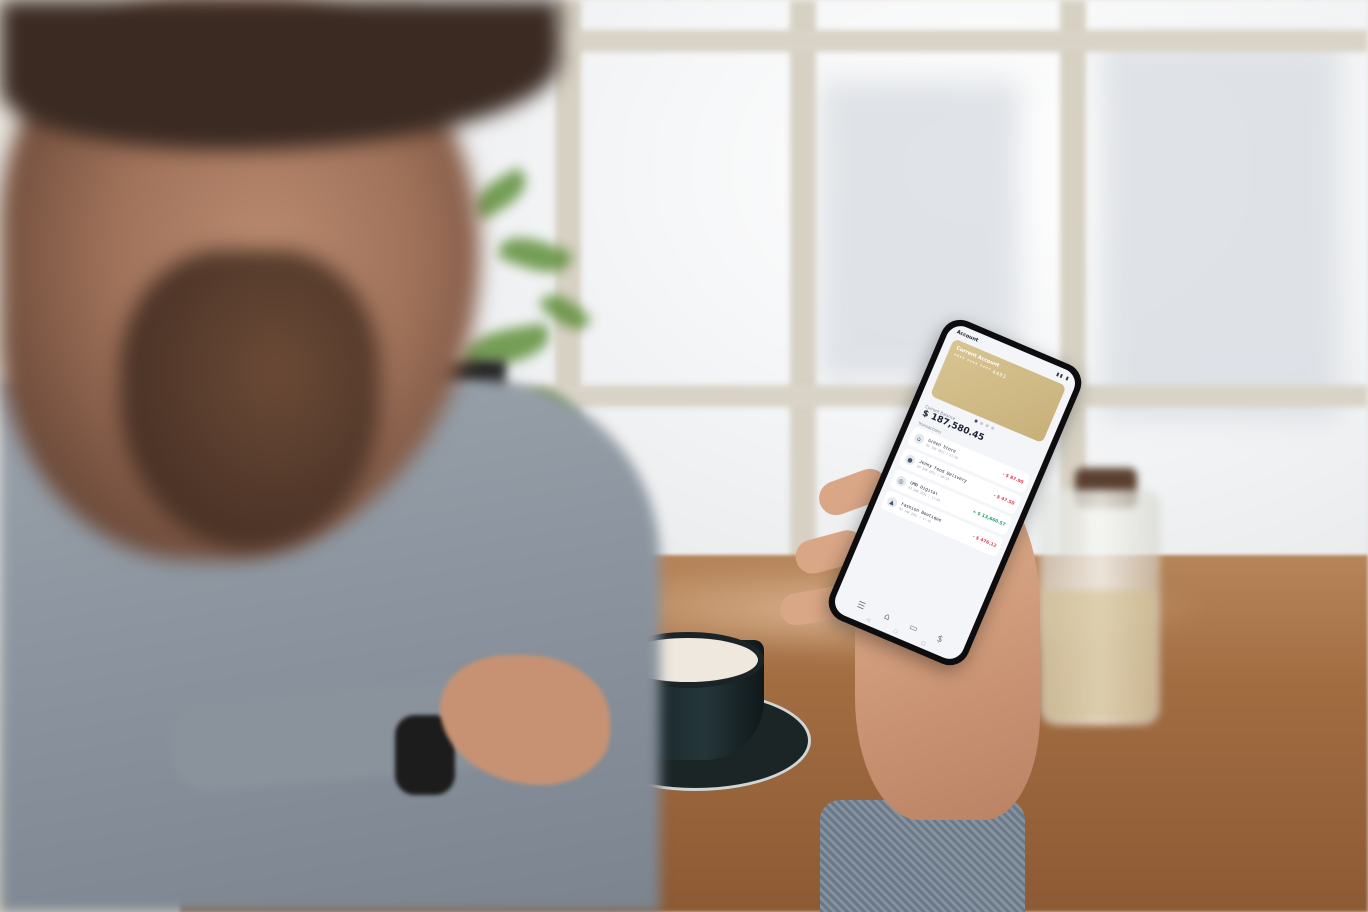 The width and height of the screenshot is (1368, 912). Describe the element at coordinates (1100, 655) in the screenshot. I see `jar-water` at that location.